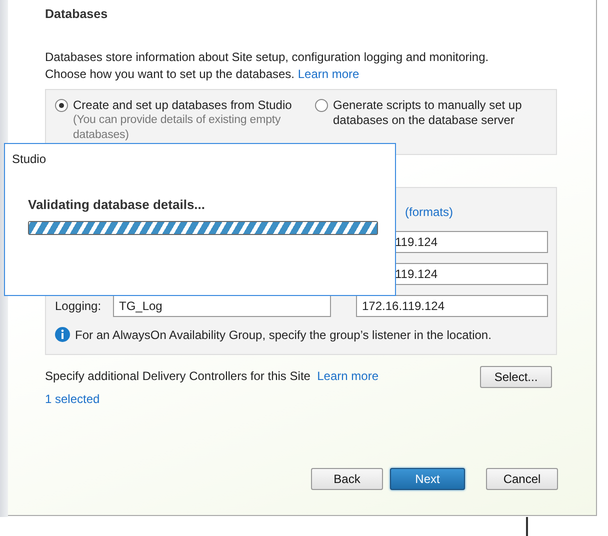 The image size is (608, 536). I want to click on wizard-button: Back, so click(347, 479).